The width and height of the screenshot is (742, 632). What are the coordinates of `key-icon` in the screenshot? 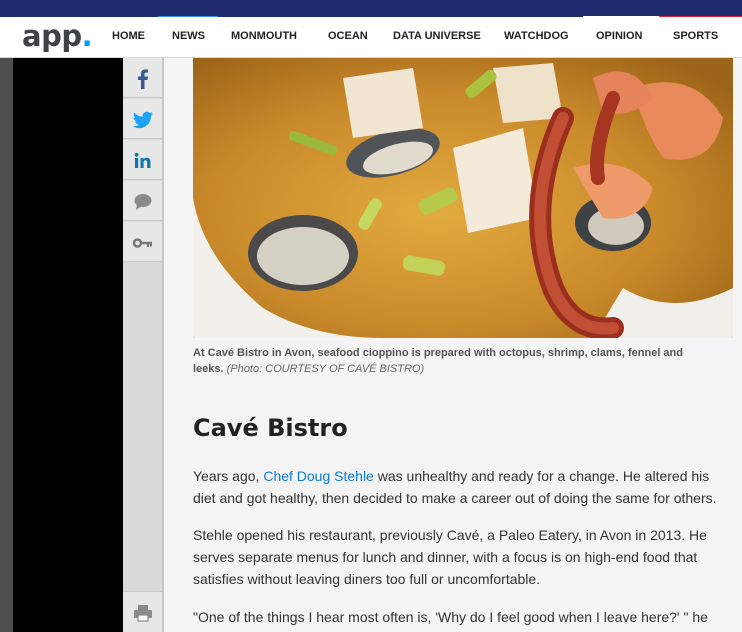 It's located at (142, 243).